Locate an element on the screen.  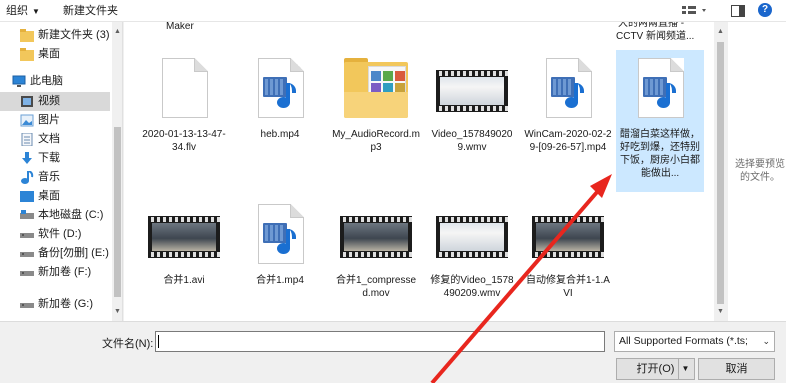
sidebar-item-drive-e: 备份[勿删] (E:) is located at coordinates (55, 253).